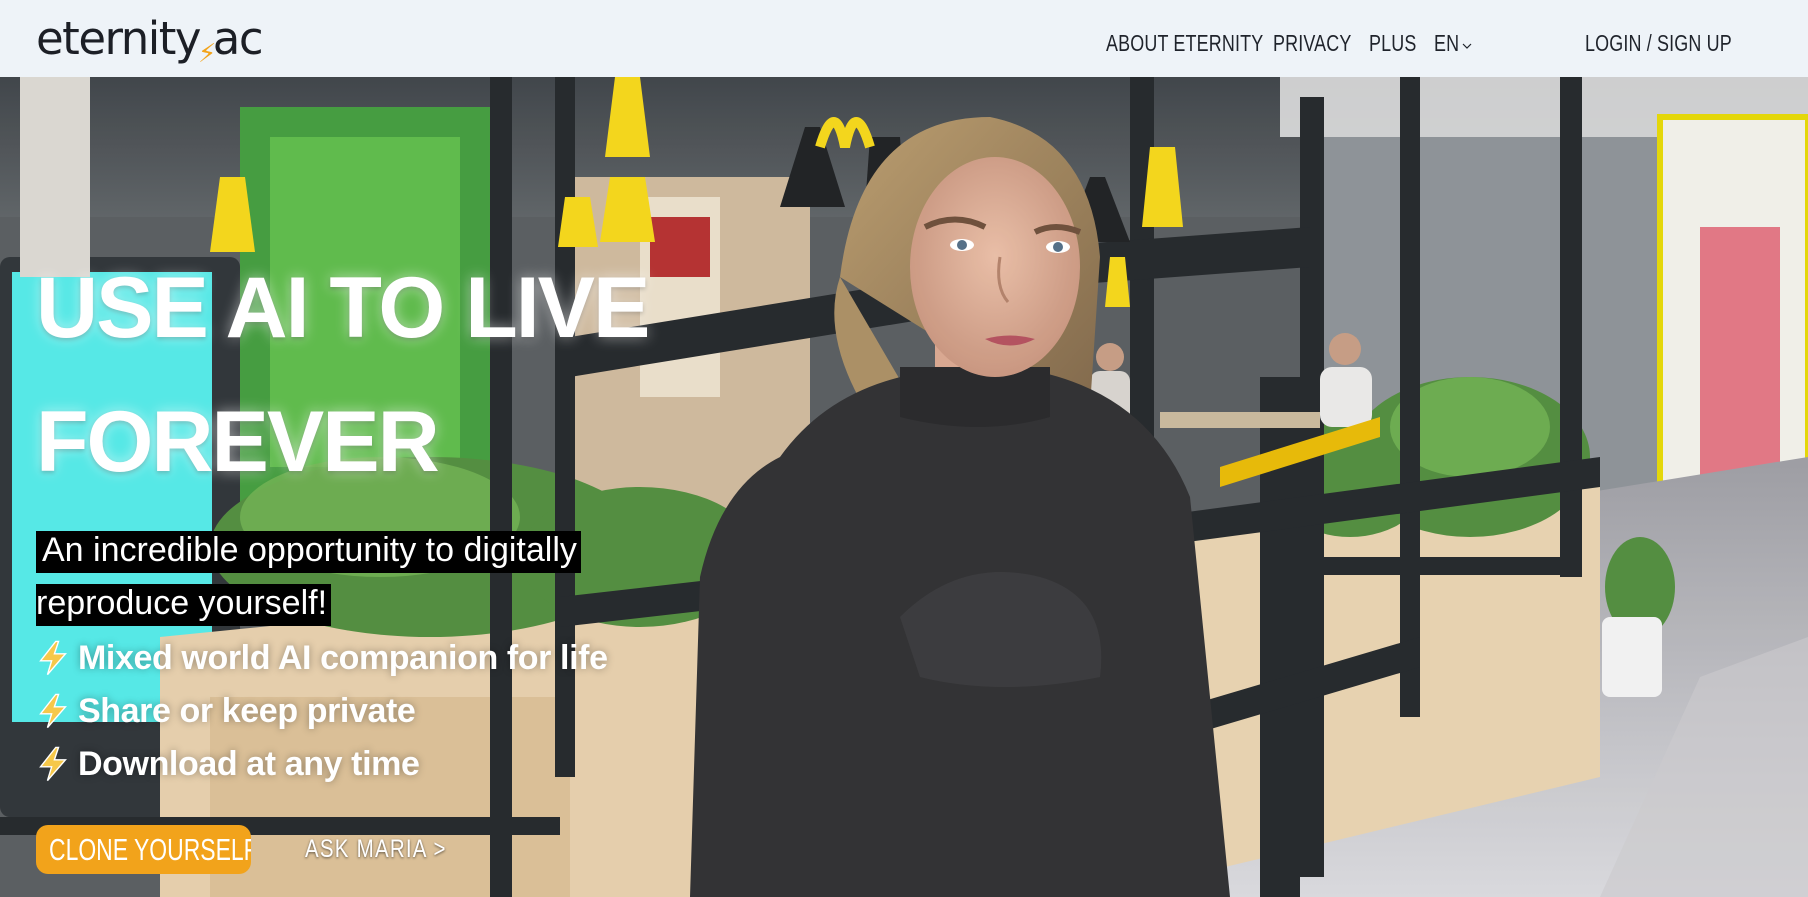 Image resolution: width=1808 pixels, height=897 pixels. I want to click on logo-text-suffix: ac, so click(238, 38).